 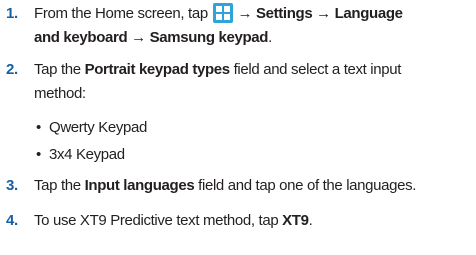 I want to click on xt9-label: XT9, so click(x=295, y=220).